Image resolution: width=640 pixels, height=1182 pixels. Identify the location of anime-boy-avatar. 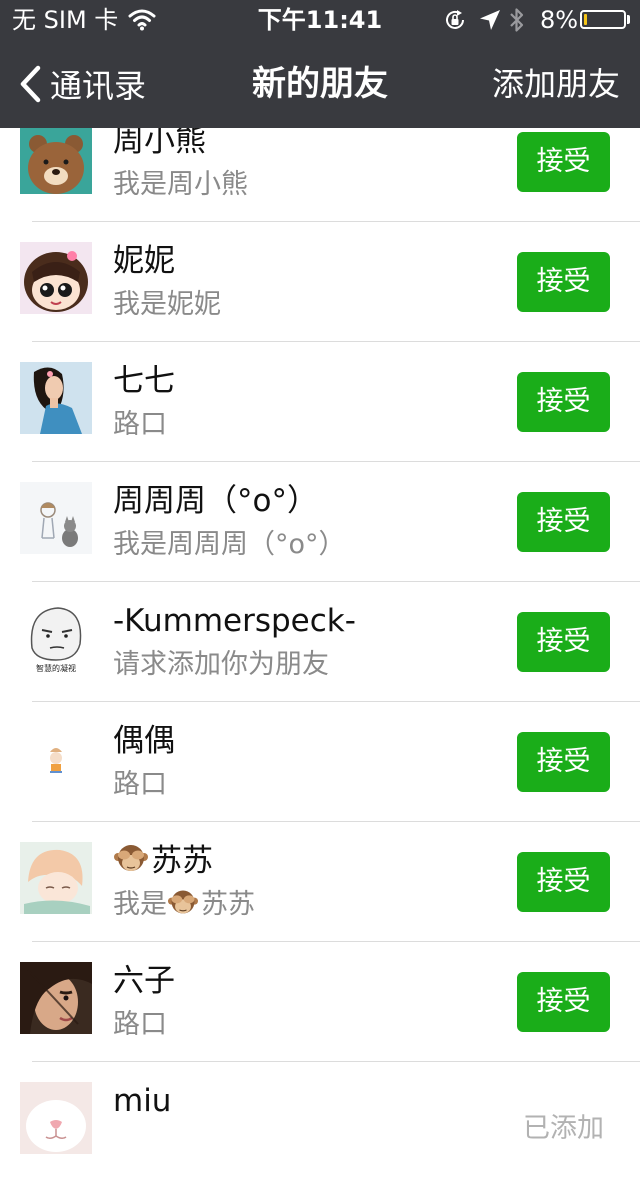
(56, 878).